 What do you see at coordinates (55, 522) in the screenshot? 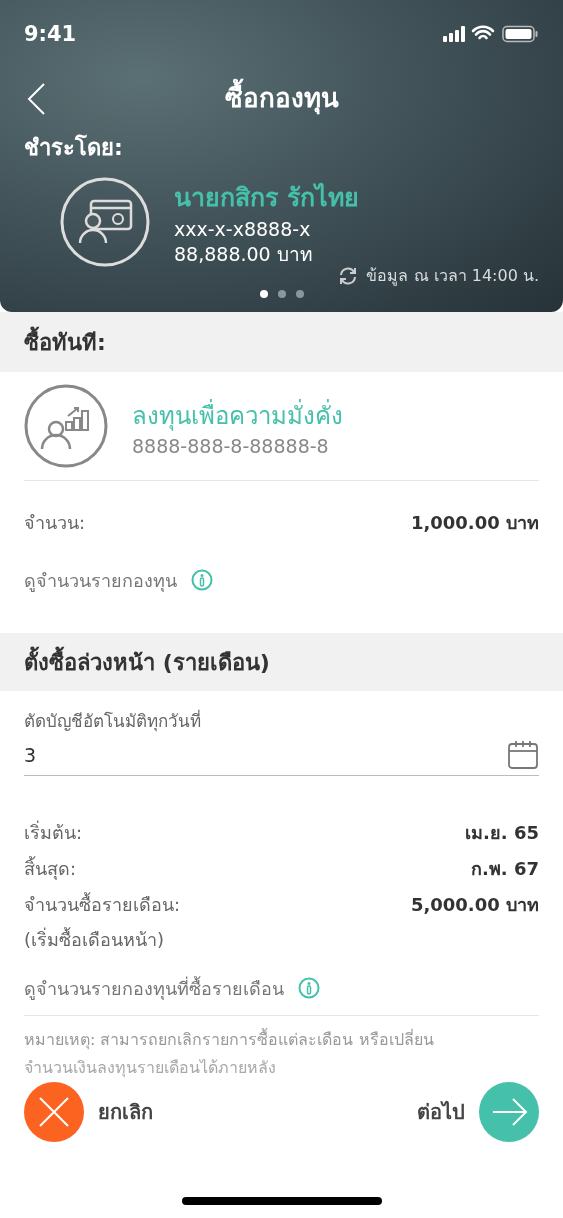
I see `amount-label: จำนวน:` at bounding box center [55, 522].